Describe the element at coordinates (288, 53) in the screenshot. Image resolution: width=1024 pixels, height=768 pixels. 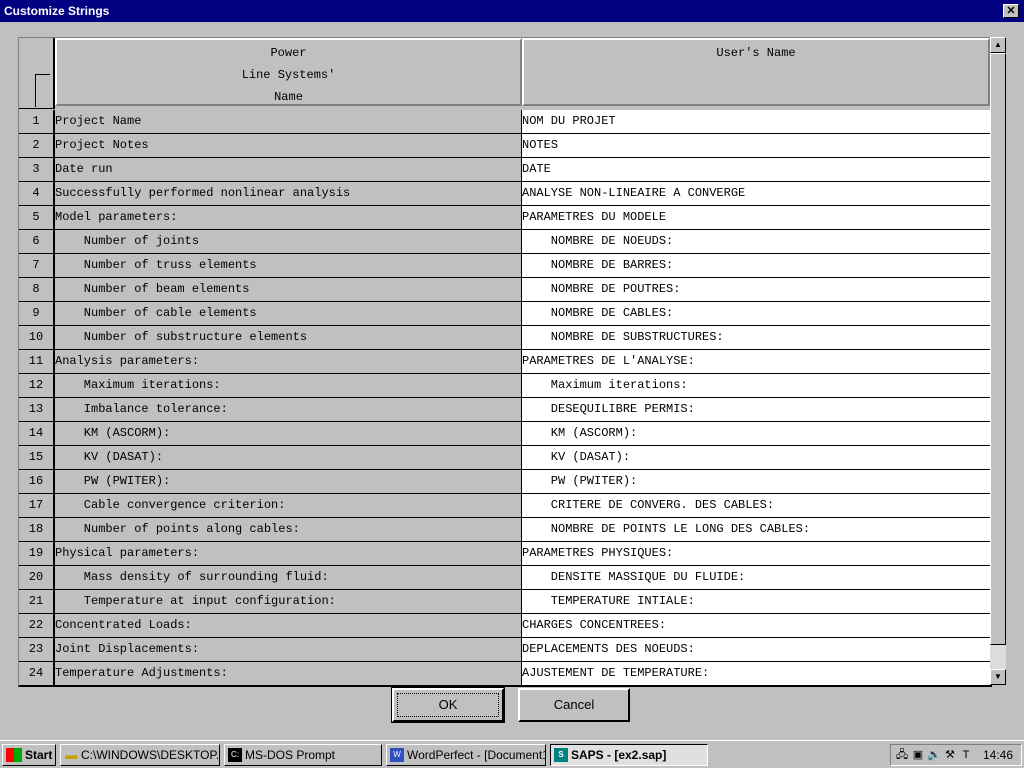
I see `header-line: Power` at that location.